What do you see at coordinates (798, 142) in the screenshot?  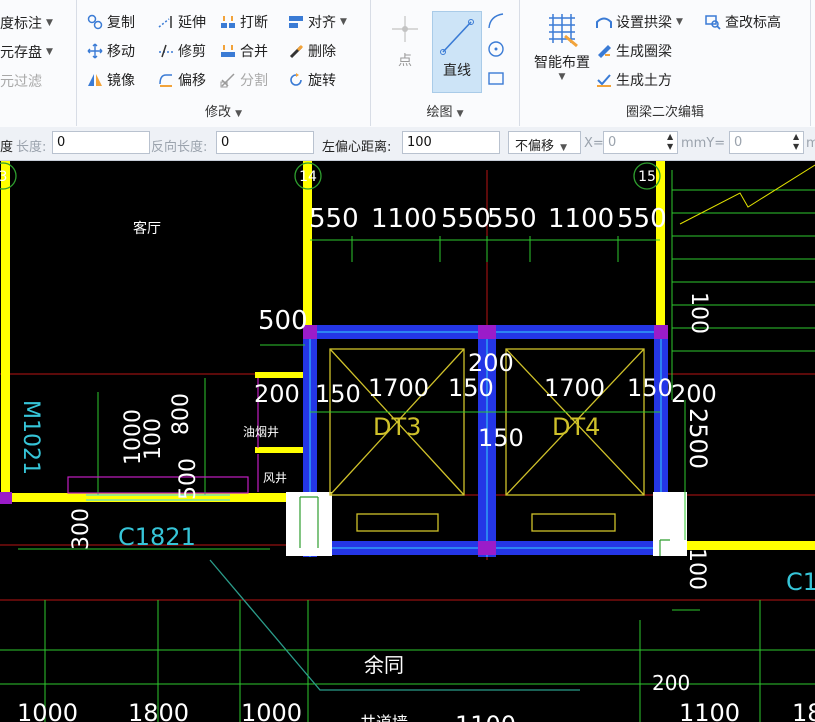 I see `y-spinner: ▲ ▼` at bounding box center [798, 142].